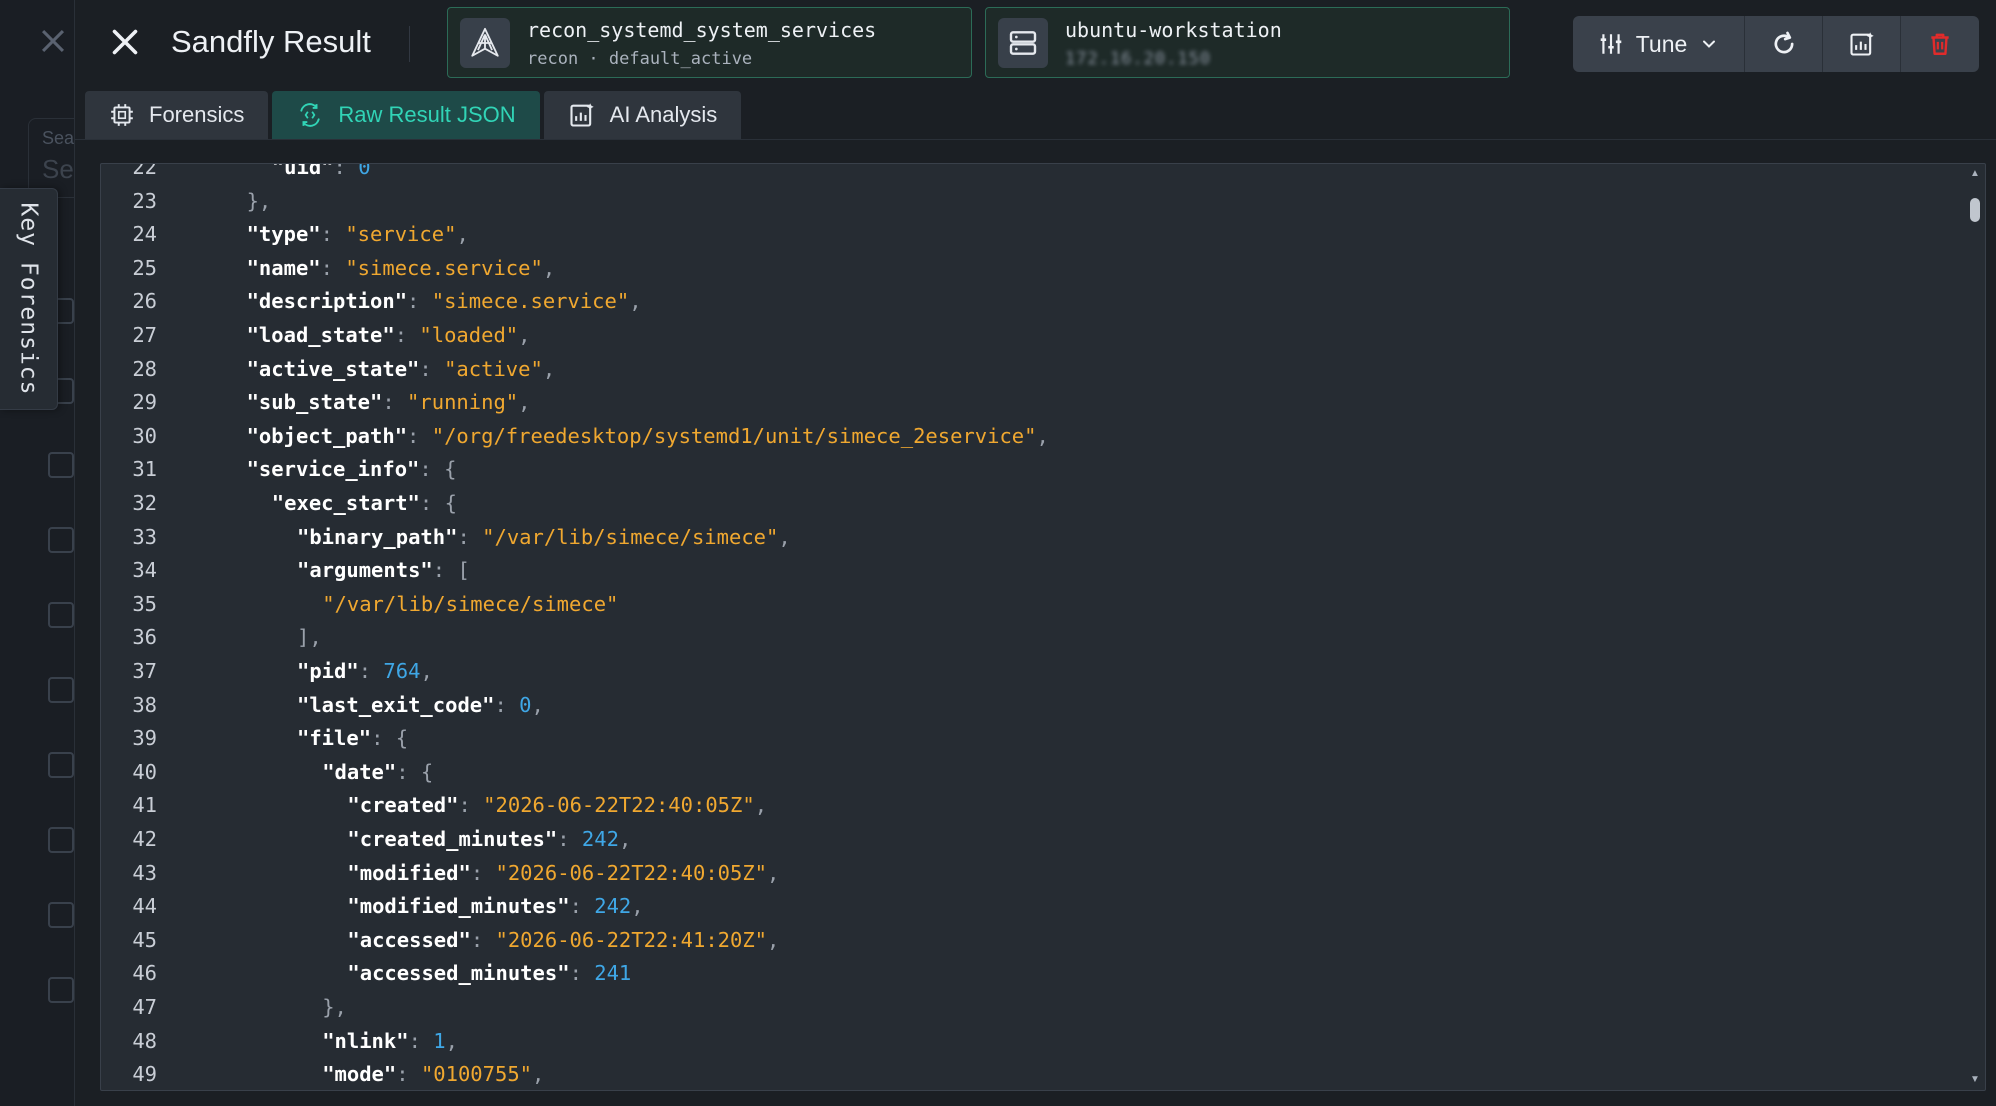 Image resolution: width=1996 pixels, height=1106 pixels. I want to click on page-title: Sandfly Result, so click(271, 41).